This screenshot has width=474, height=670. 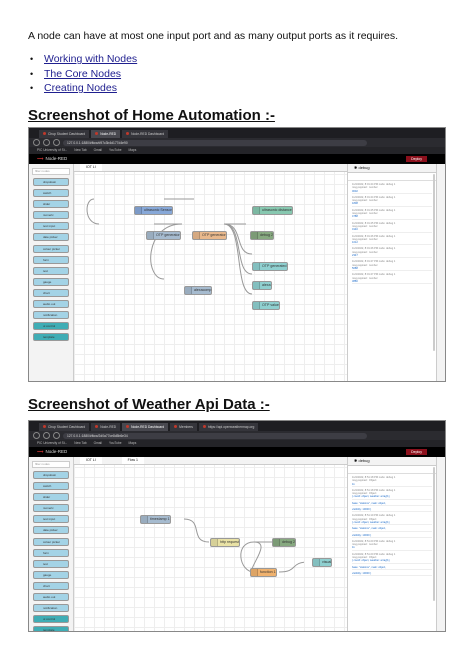 I want to click on browser-tab: https://api.openweathermap.org, so click(x=228, y=427).